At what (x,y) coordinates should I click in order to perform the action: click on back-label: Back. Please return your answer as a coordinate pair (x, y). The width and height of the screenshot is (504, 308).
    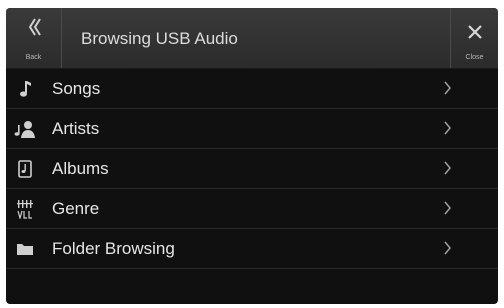
    Looking at the image, I should click on (33, 57).